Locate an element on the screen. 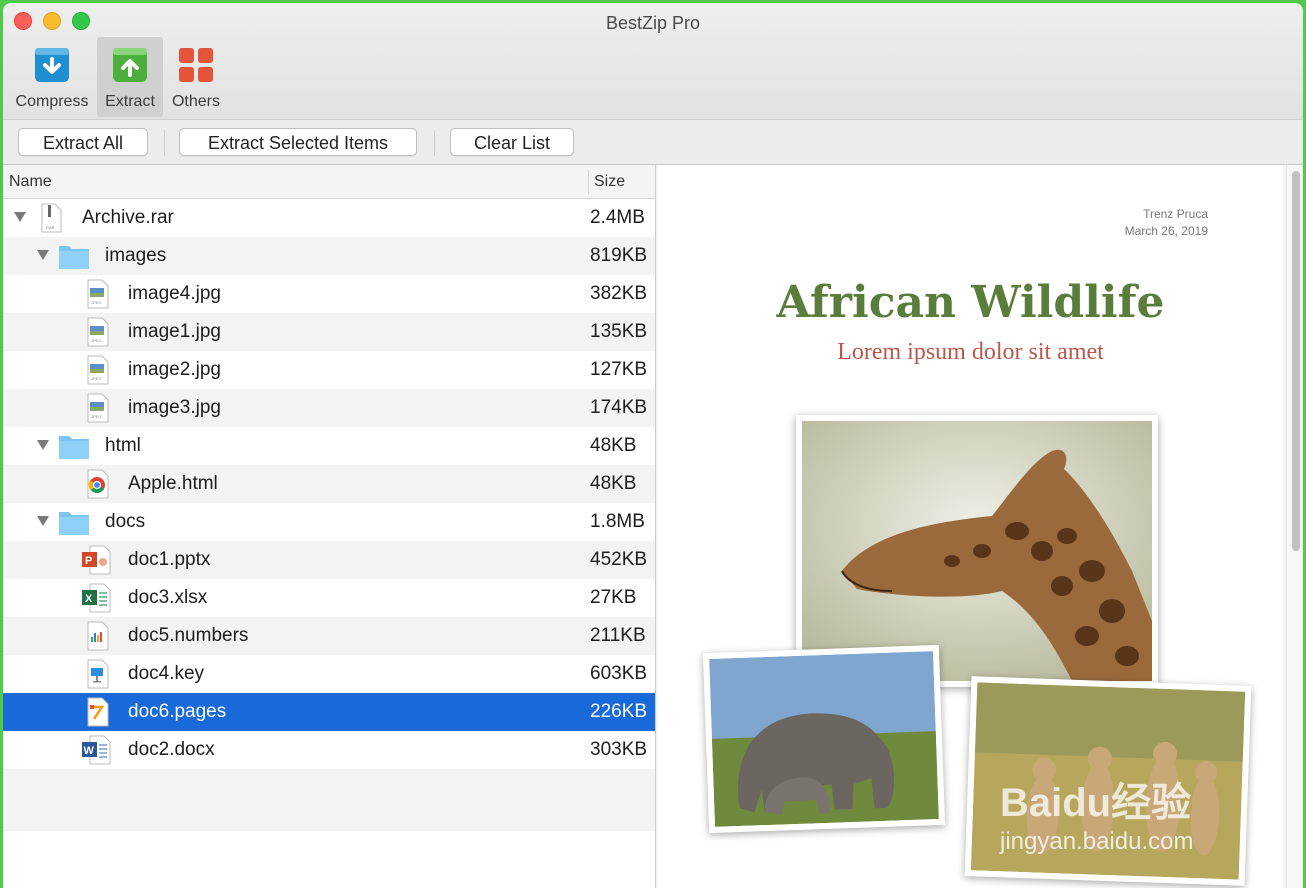  file-size: 452KB is located at coordinates (619, 559).